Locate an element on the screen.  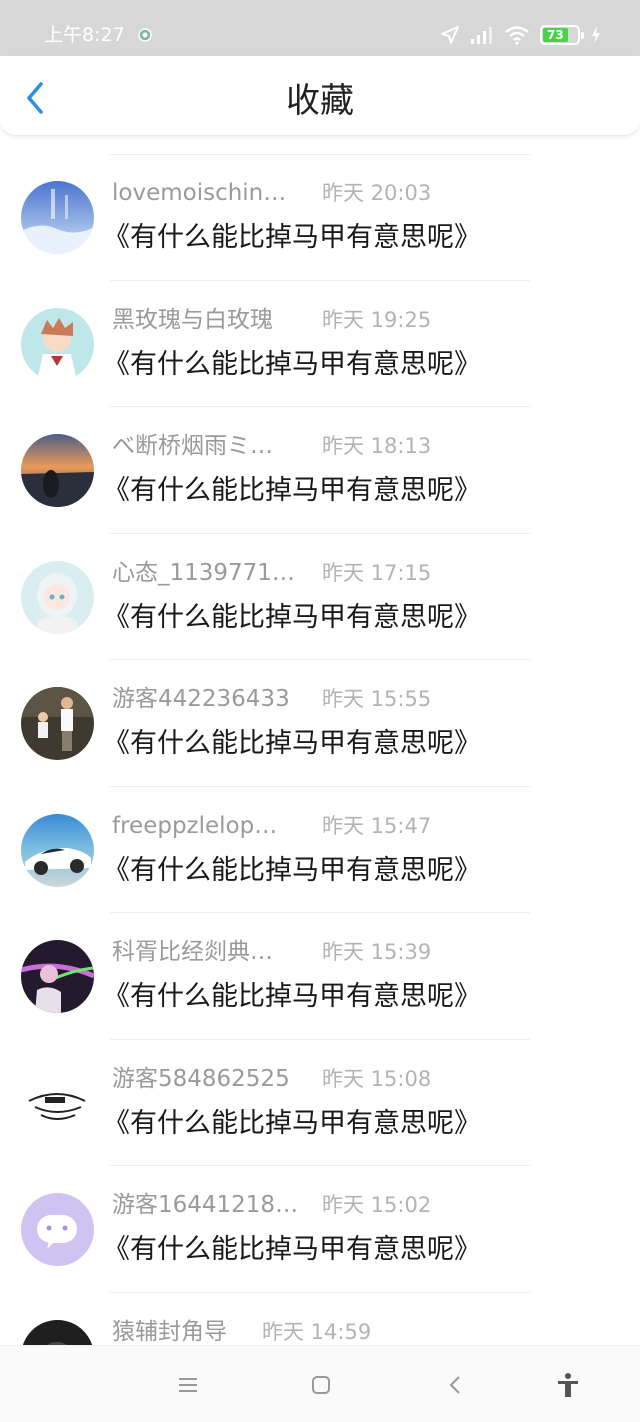
battery-icon: 73 is located at coordinates (562, 35).